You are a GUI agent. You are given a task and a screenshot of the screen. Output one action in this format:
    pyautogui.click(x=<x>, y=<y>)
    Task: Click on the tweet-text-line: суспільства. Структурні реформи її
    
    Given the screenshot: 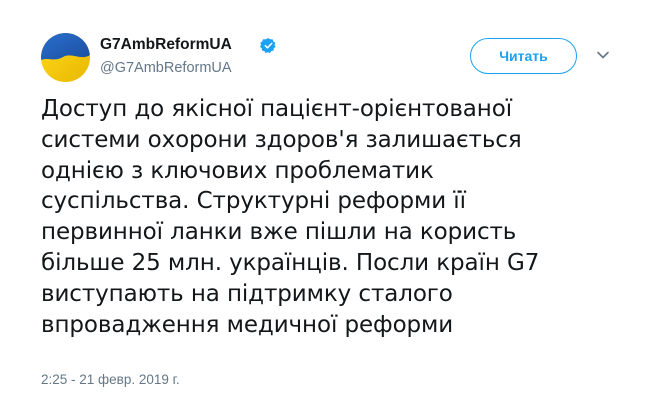 What is the action you would take?
    pyautogui.click(x=253, y=201)
    